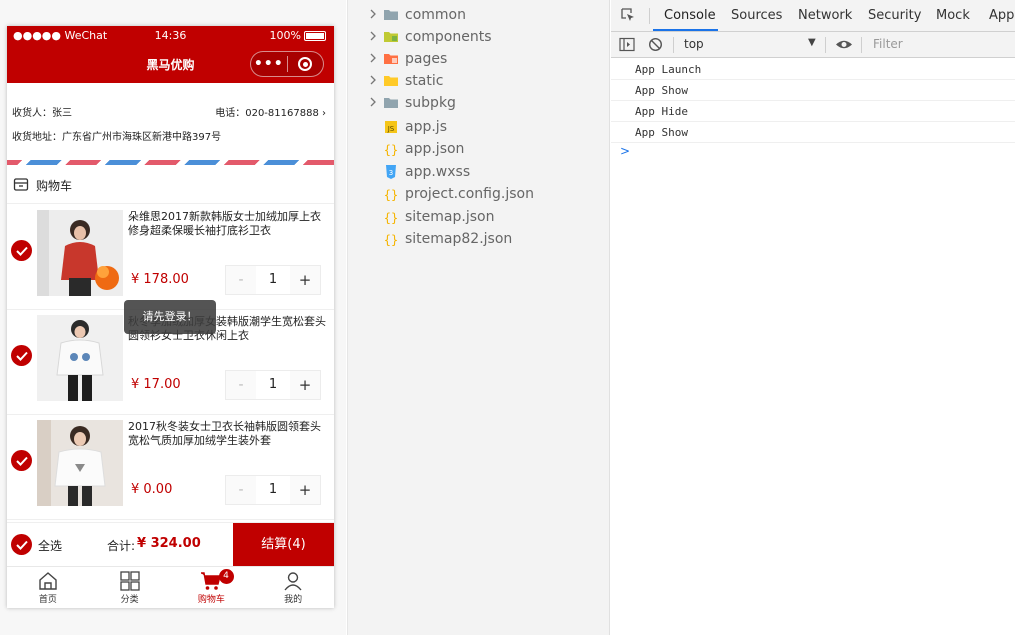 Image resolution: width=1015 pixels, height=635 pixels. I want to click on tree-item-label: sitemap.json, so click(450, 217).